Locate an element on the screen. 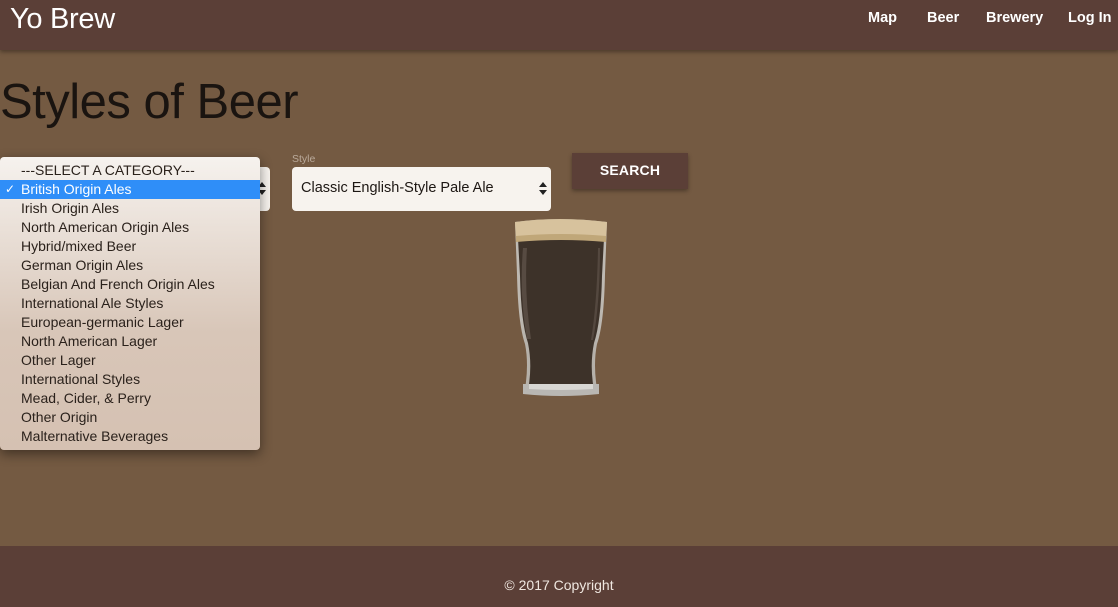 The image size is (1118, 607). style-select: Classic English-Style Pale Ale is located at coordinates (421, 189).